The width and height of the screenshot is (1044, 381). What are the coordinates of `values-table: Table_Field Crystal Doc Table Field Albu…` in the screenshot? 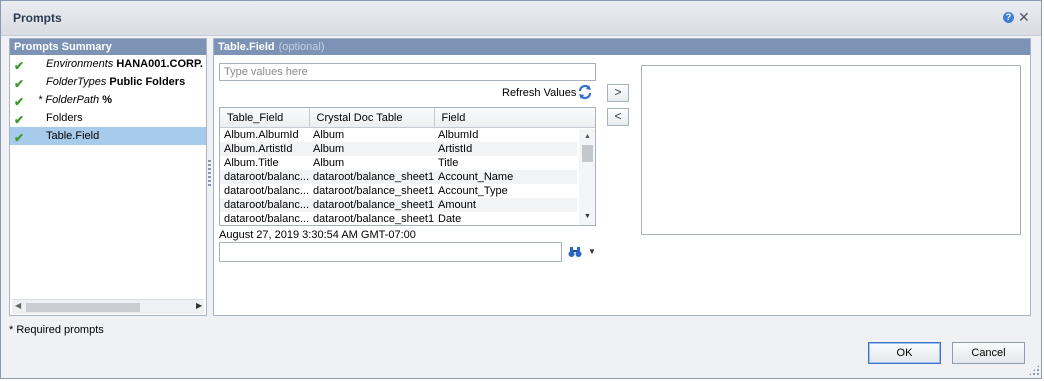 It's located at (399, 166).